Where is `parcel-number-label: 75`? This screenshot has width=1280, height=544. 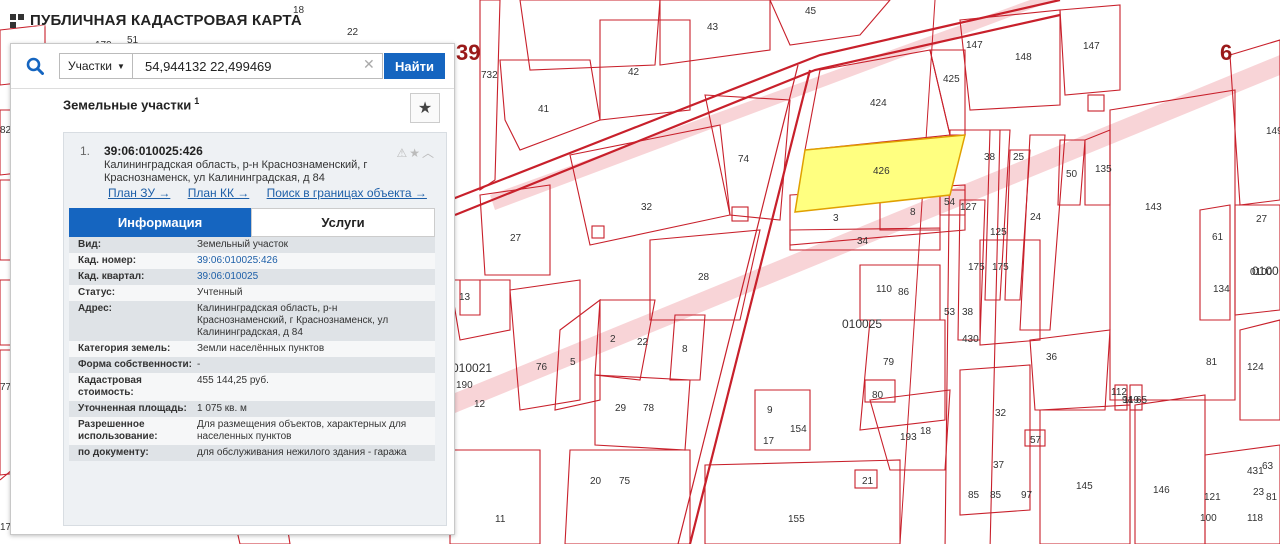 parcel-number-label: 75 is located at coordinates (625, 481).